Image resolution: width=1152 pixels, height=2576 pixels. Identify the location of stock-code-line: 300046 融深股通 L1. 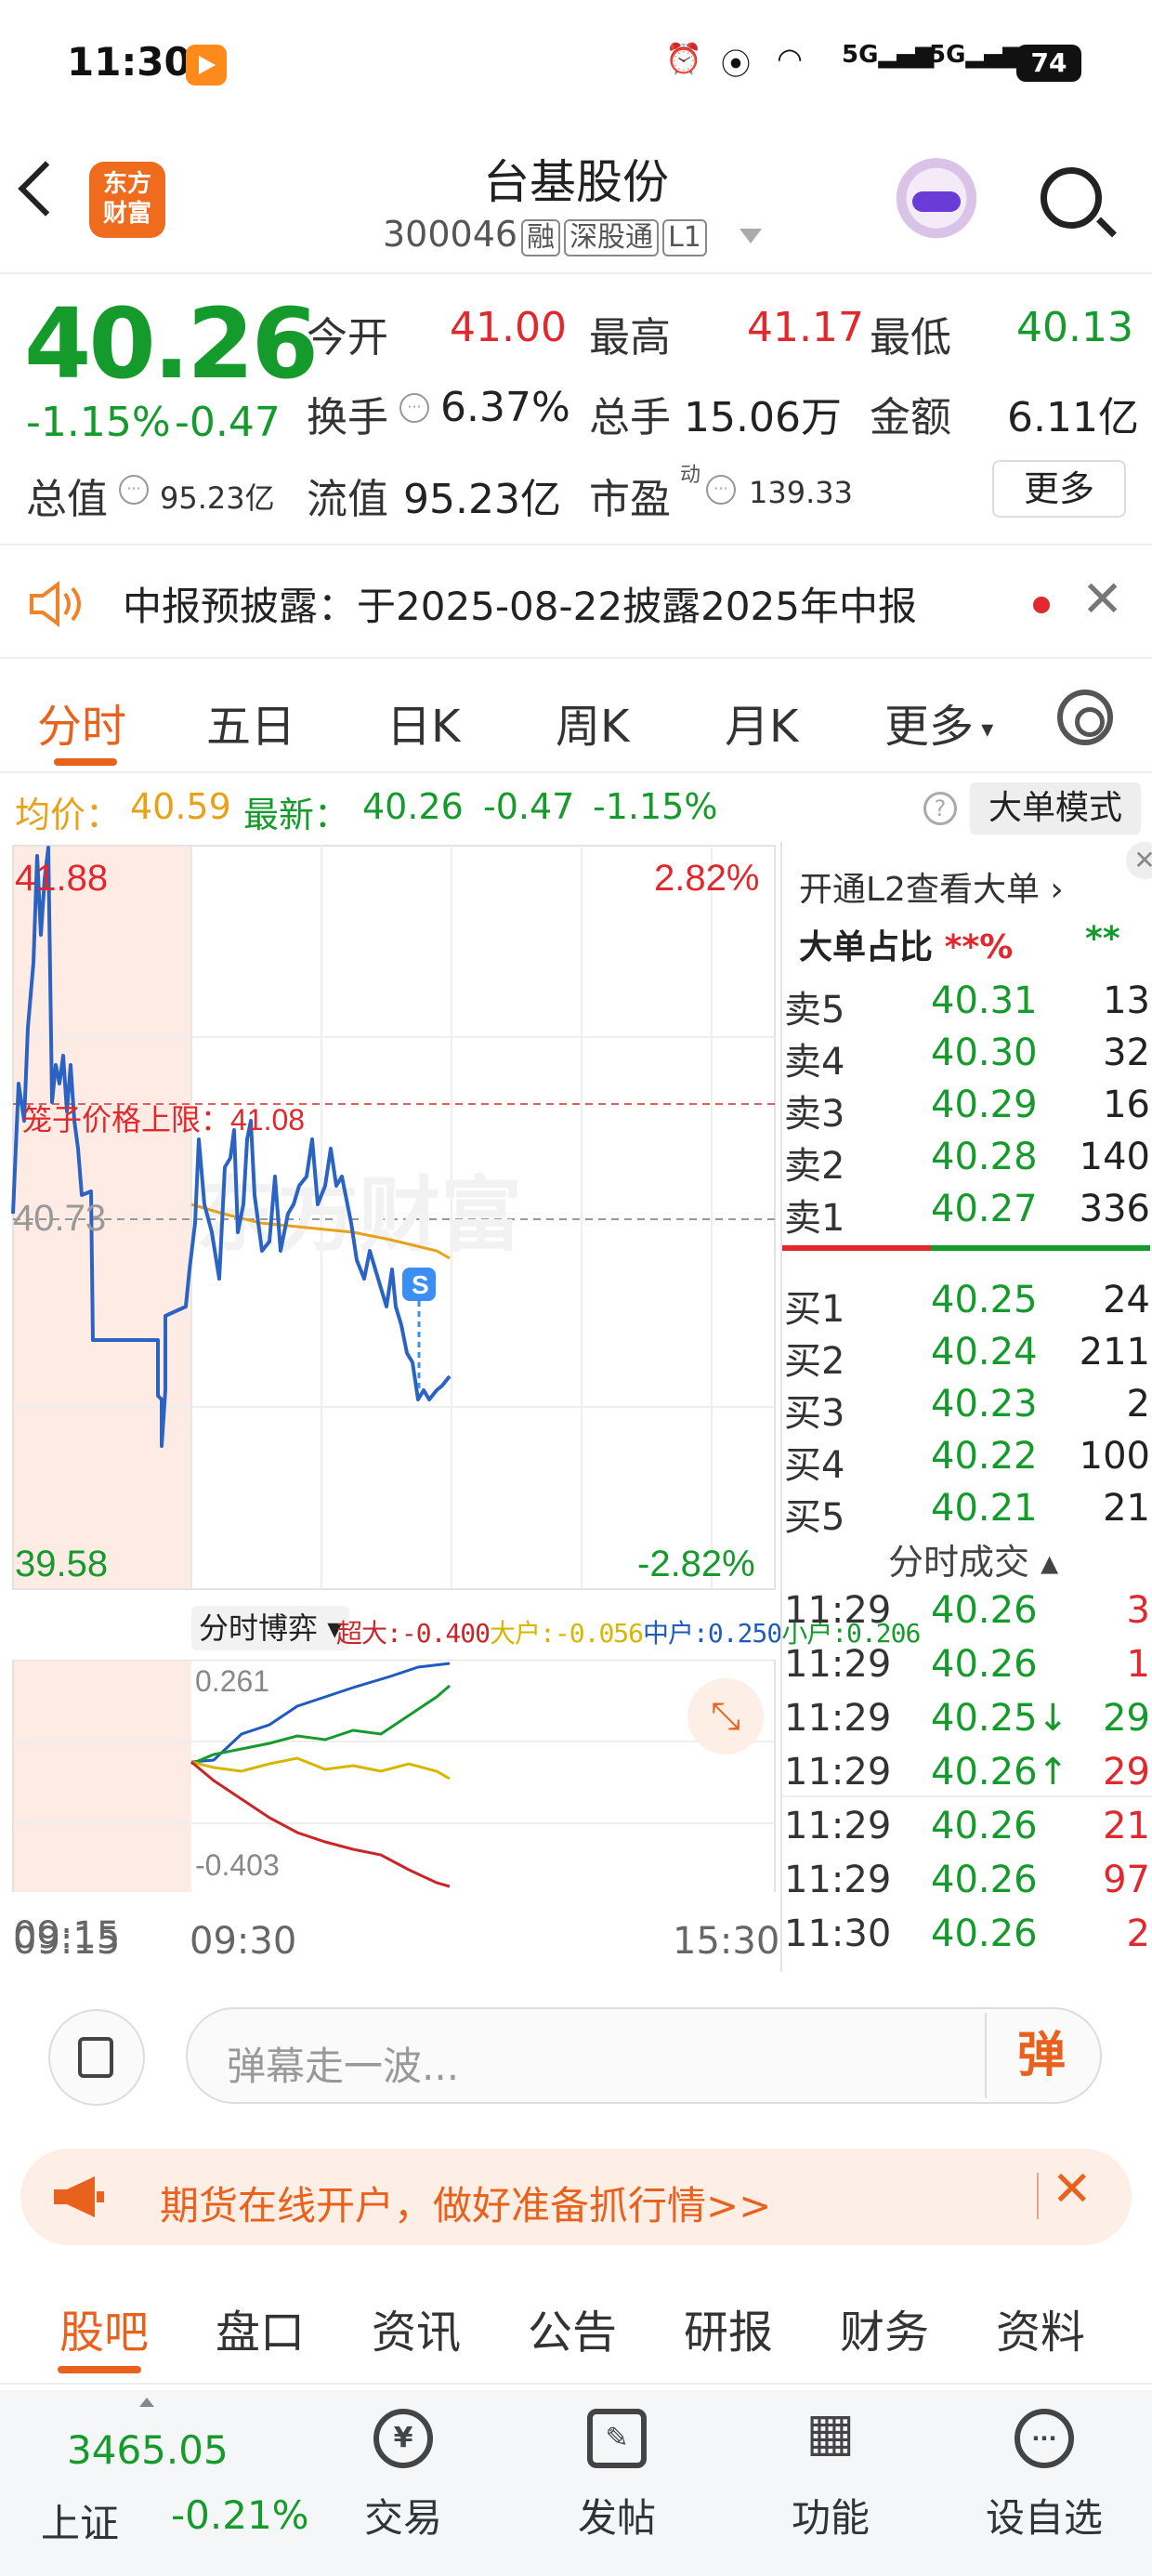
(545, 235).